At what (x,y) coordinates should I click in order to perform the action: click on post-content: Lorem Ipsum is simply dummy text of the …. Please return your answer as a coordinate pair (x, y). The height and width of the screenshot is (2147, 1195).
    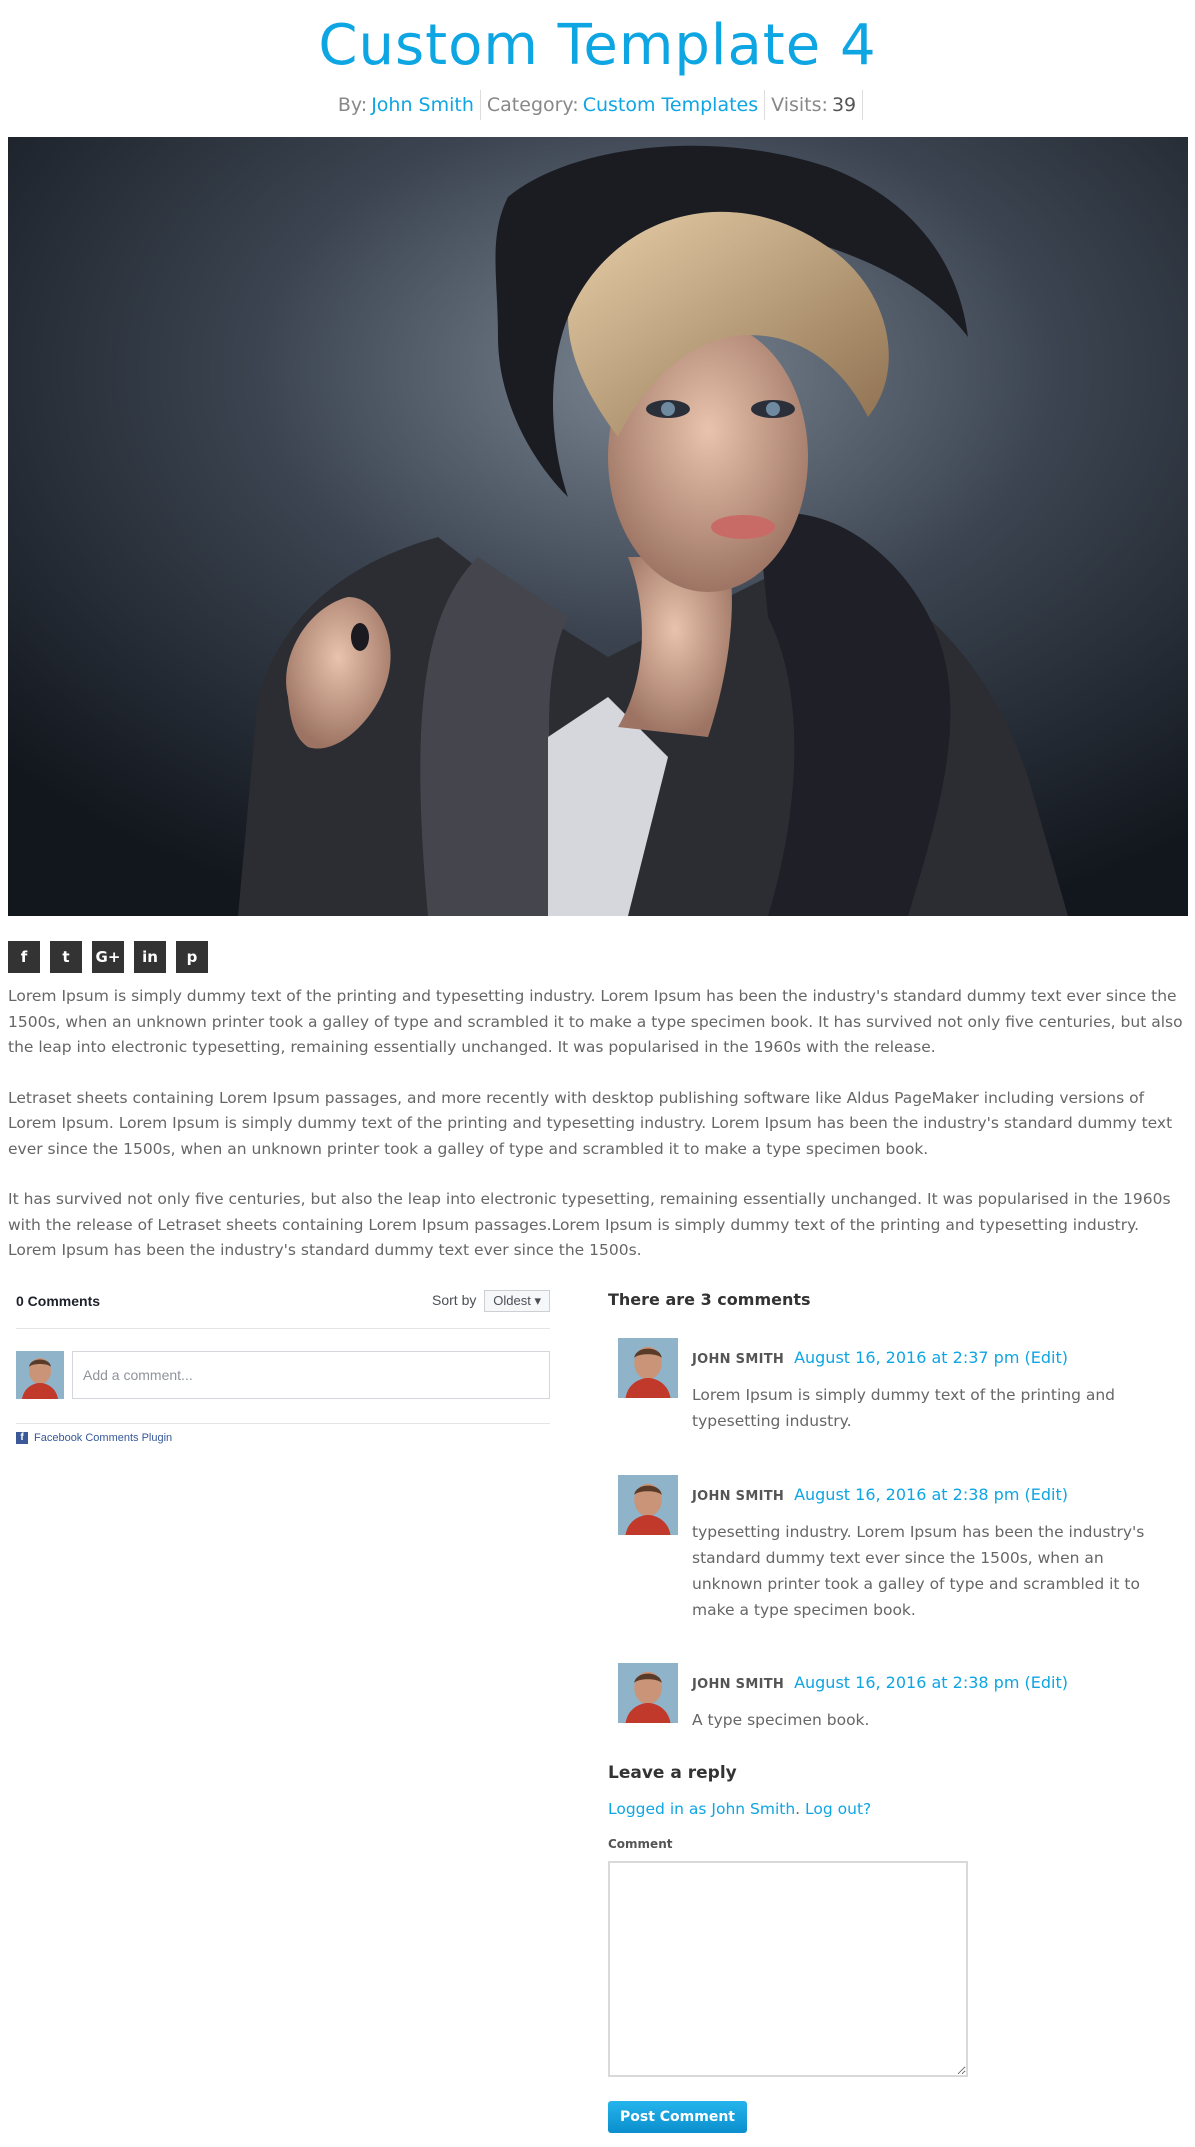
    Looking at the image, I should click on (599, 1136).